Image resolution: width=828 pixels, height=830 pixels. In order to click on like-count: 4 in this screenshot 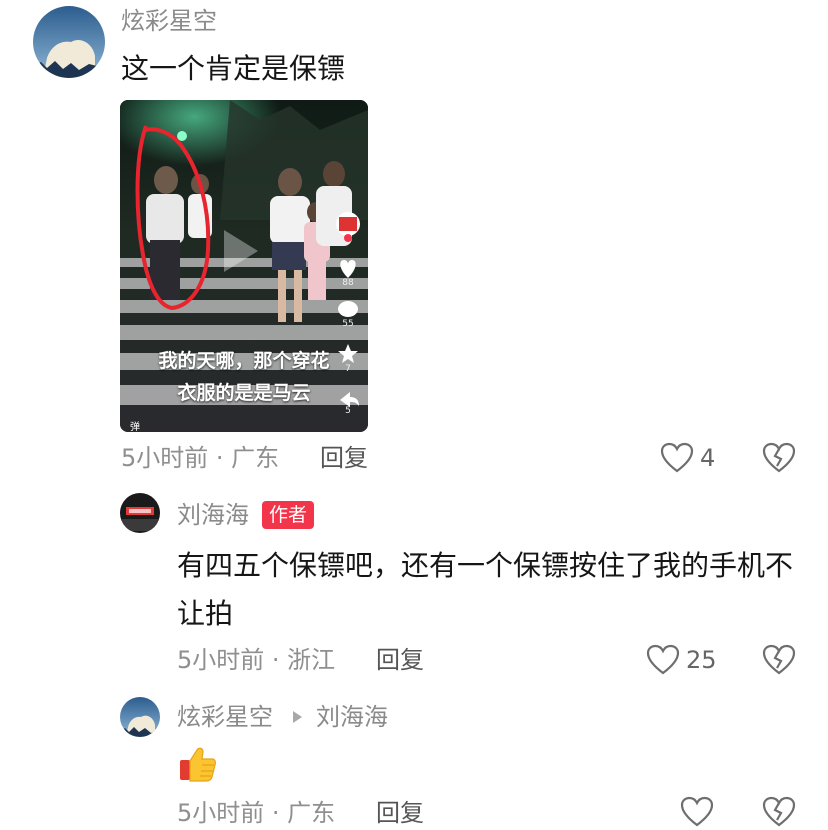, I will do `click(708, 458)`.